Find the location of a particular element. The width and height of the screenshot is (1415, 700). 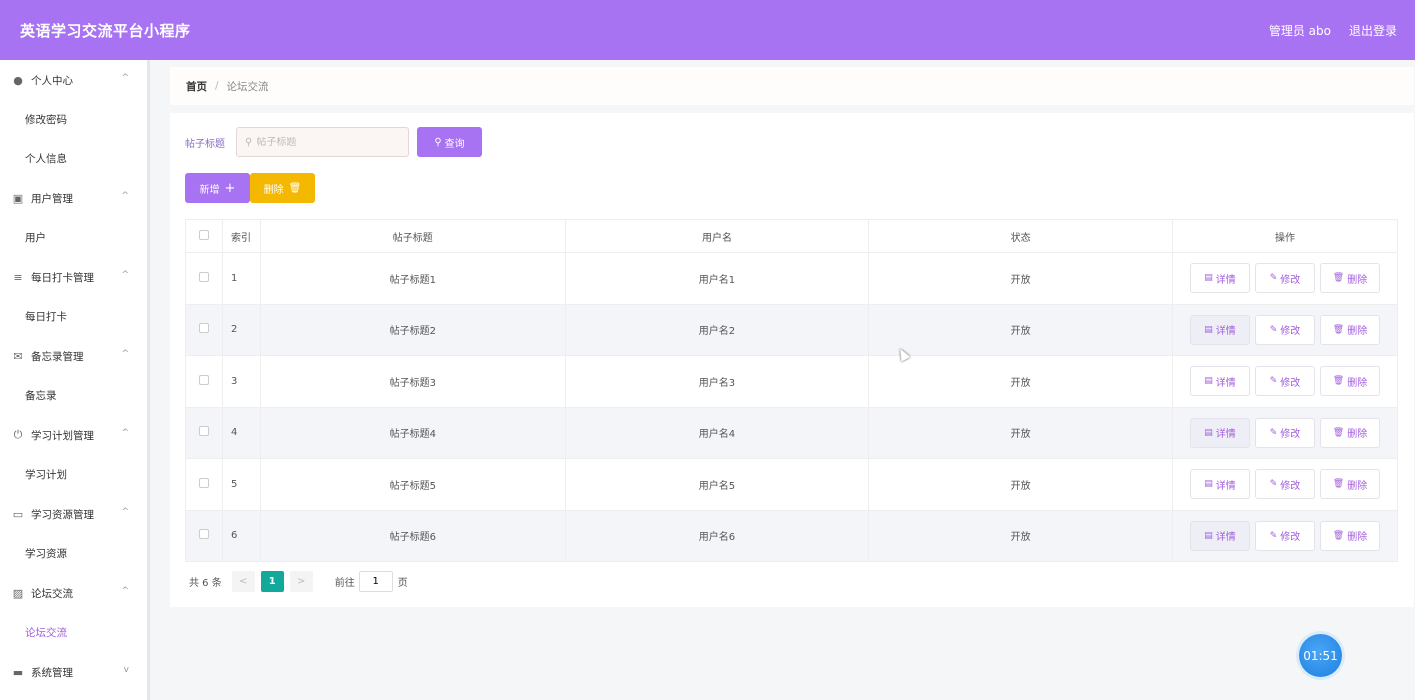

mail-icon: ✉ is located at coordinates (18, 356).